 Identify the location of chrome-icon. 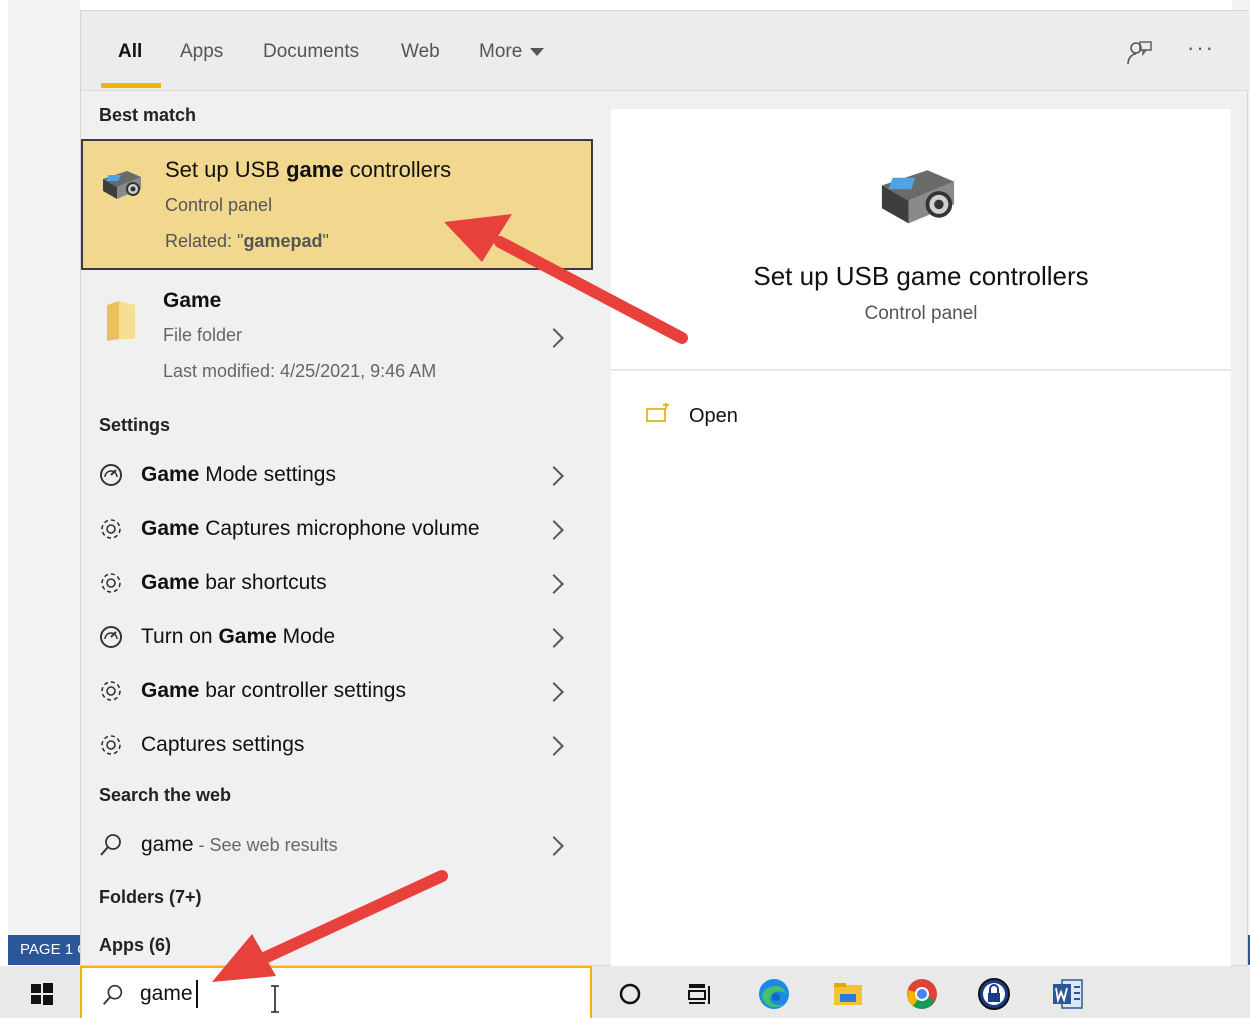
(922, 994).